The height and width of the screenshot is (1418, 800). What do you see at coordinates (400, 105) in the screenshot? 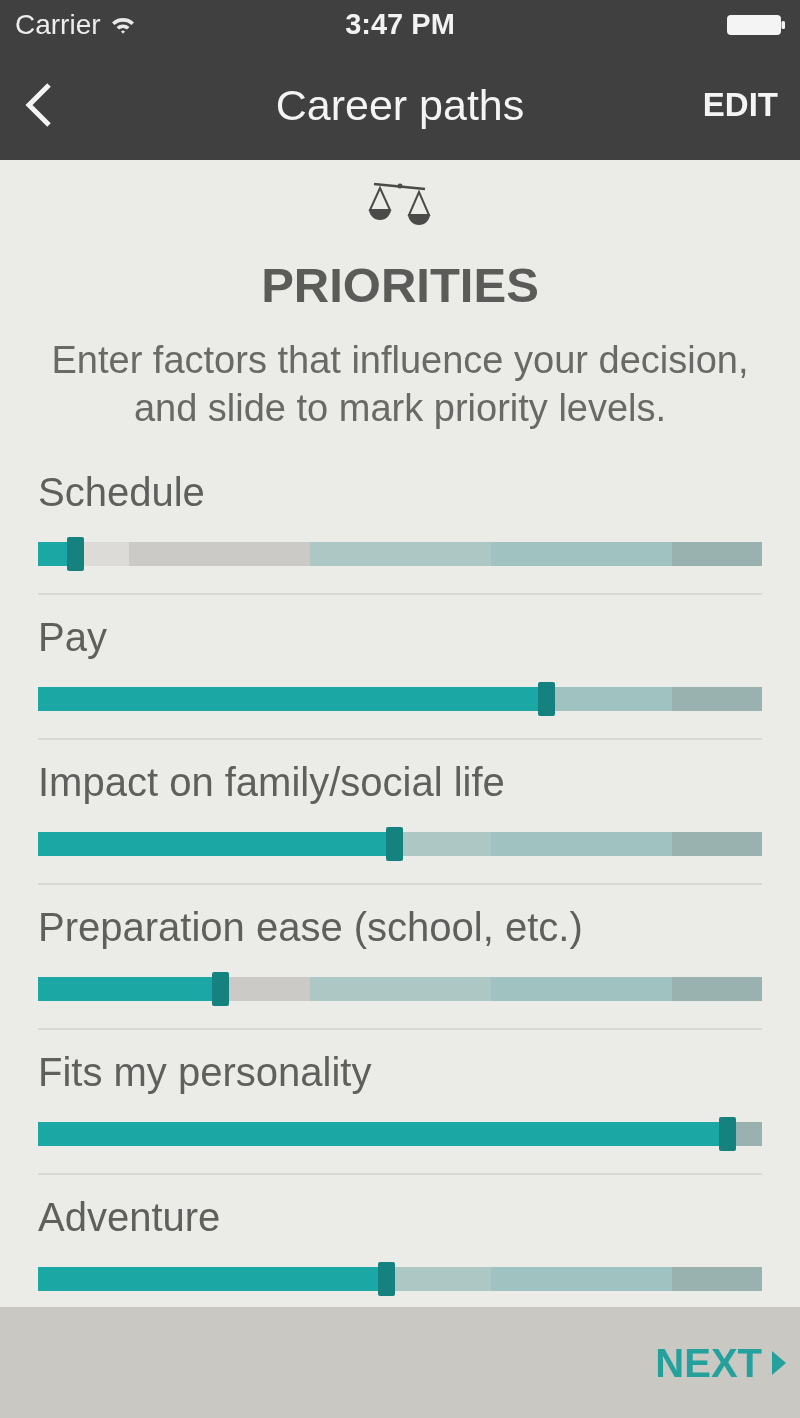
I see `screen-title: Career paths` at bounding box center [400, 105].